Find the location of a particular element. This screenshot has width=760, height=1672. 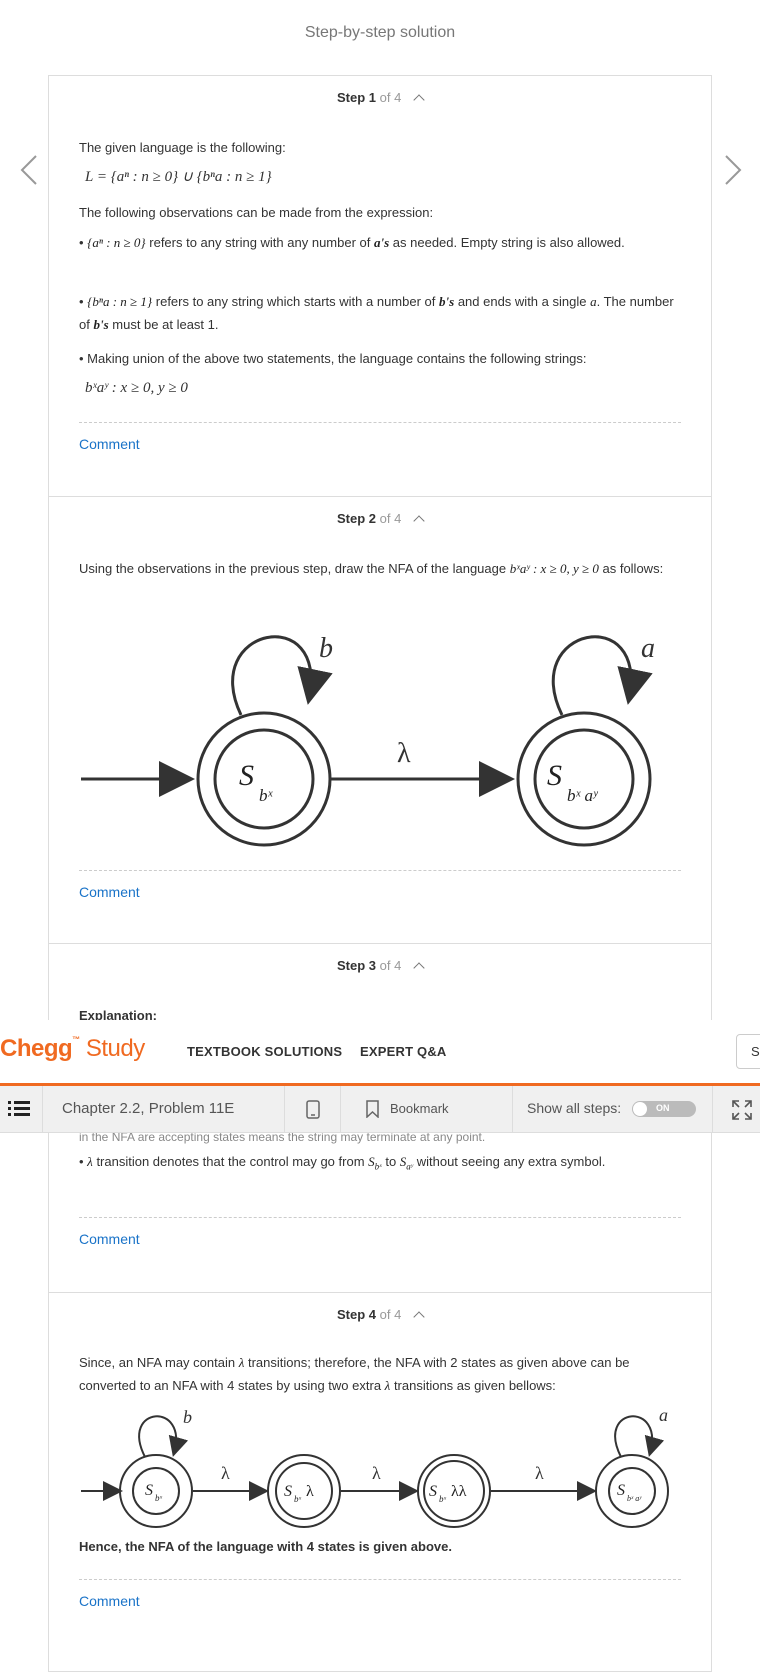

loop-a-label: a is located at coordinates (663, 1415).